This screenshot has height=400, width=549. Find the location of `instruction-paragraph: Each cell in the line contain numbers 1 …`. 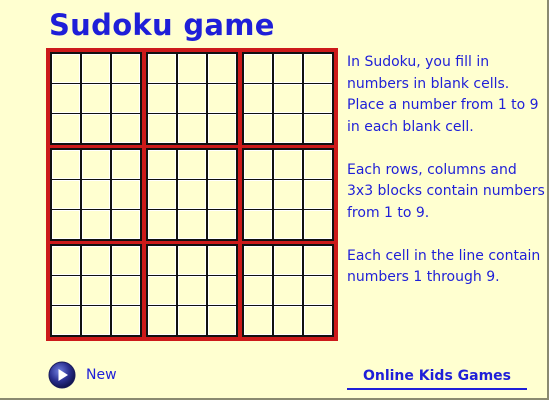

instruction-paragraph: Each cell in the line contain numbers 1 … is located at coordinates (444, 266).